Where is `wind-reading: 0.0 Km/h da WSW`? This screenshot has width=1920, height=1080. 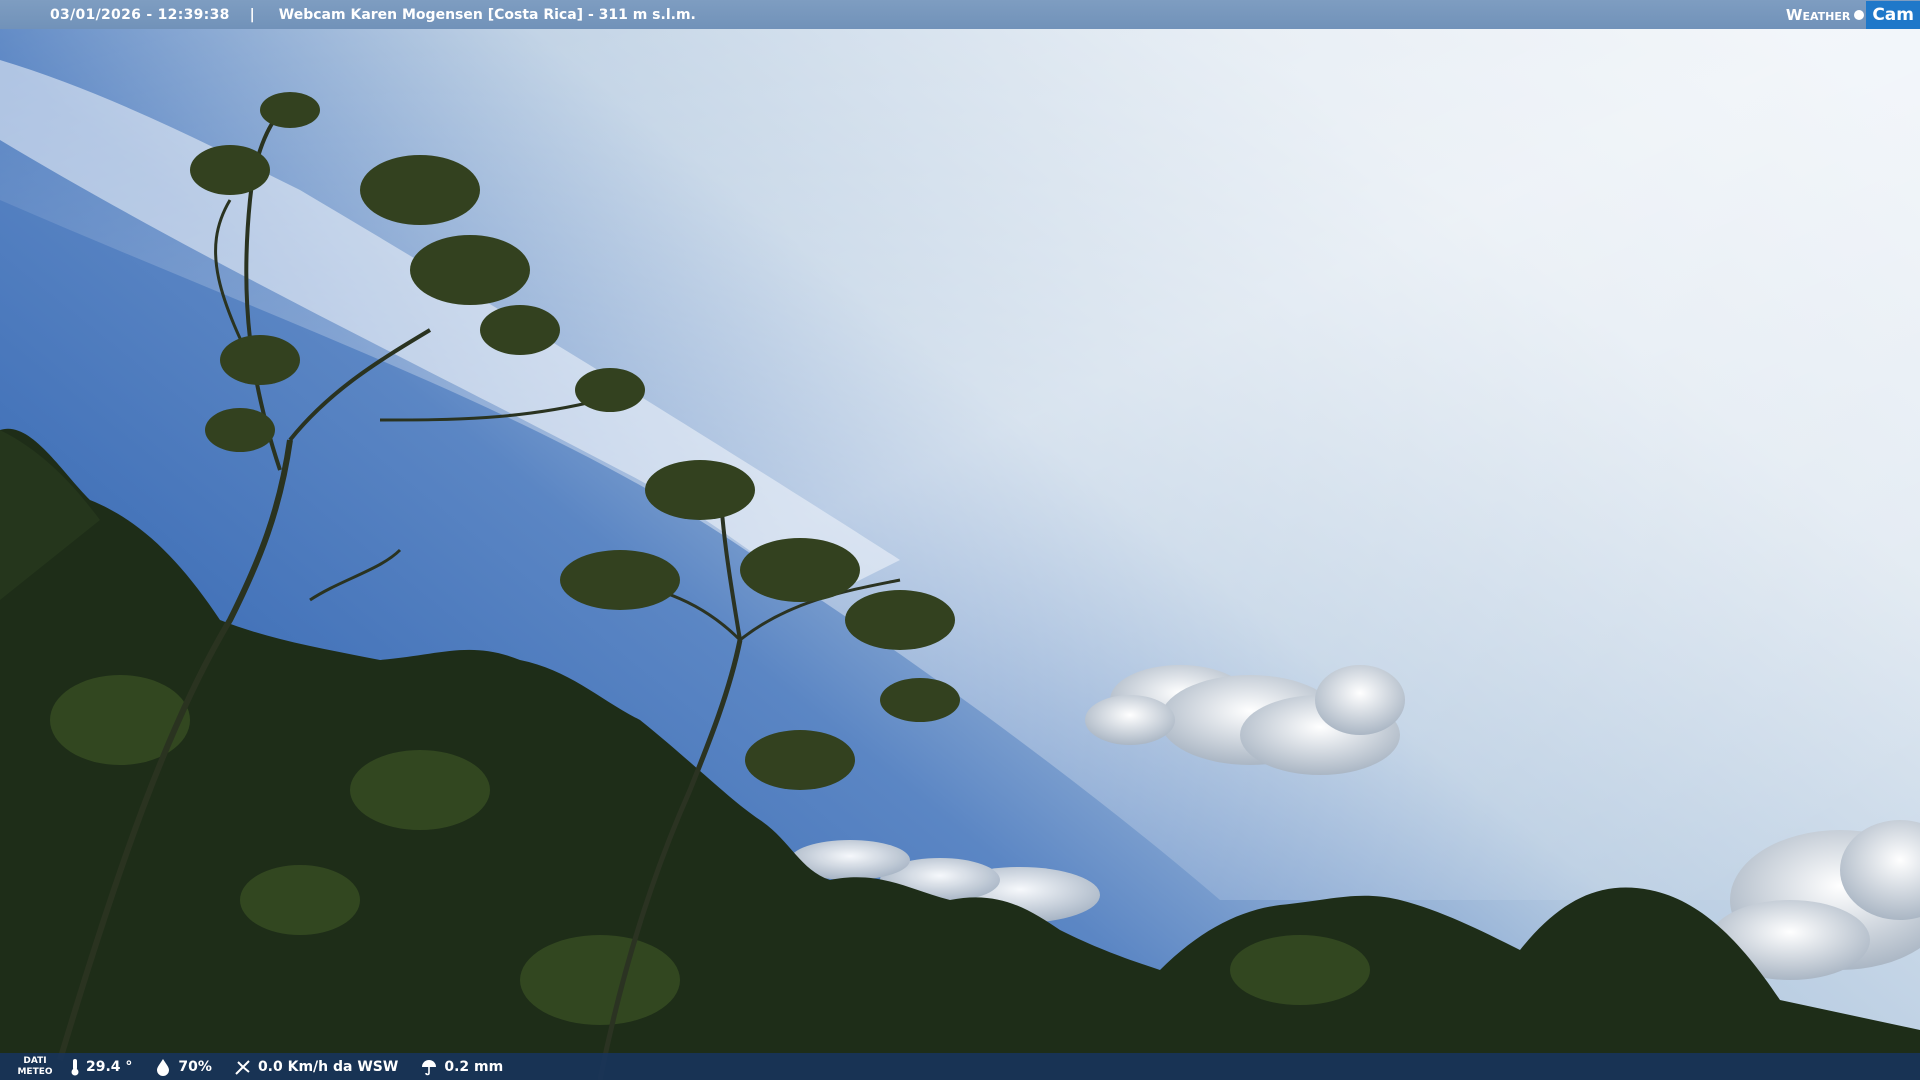
wind-reading: 0.0 Km/h da WSW is located at coordinates (316, 1067).